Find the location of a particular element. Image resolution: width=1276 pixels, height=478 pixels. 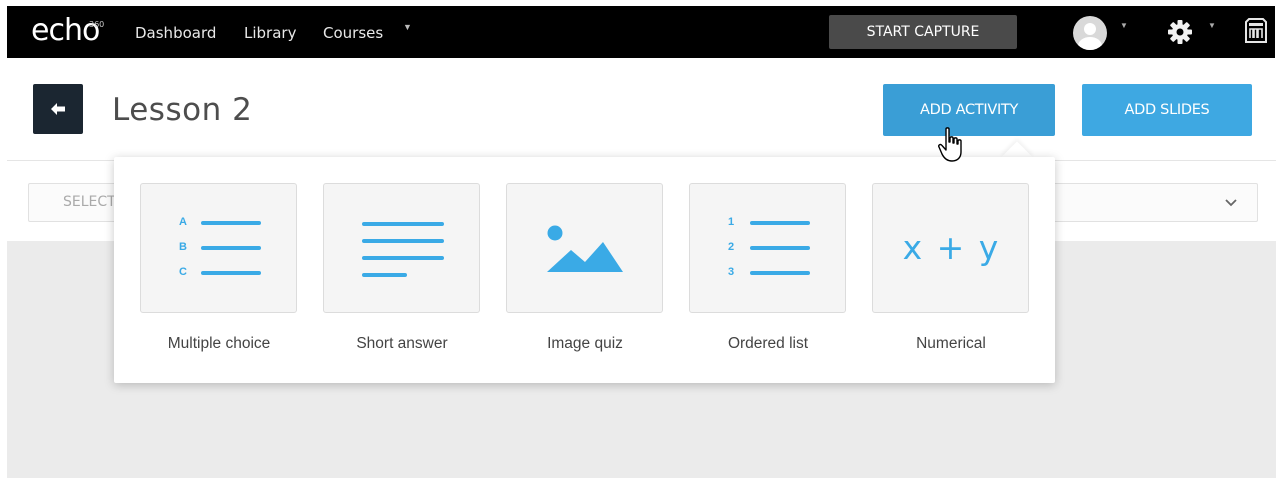

gear-icon is located at coordinates (1180, 32).